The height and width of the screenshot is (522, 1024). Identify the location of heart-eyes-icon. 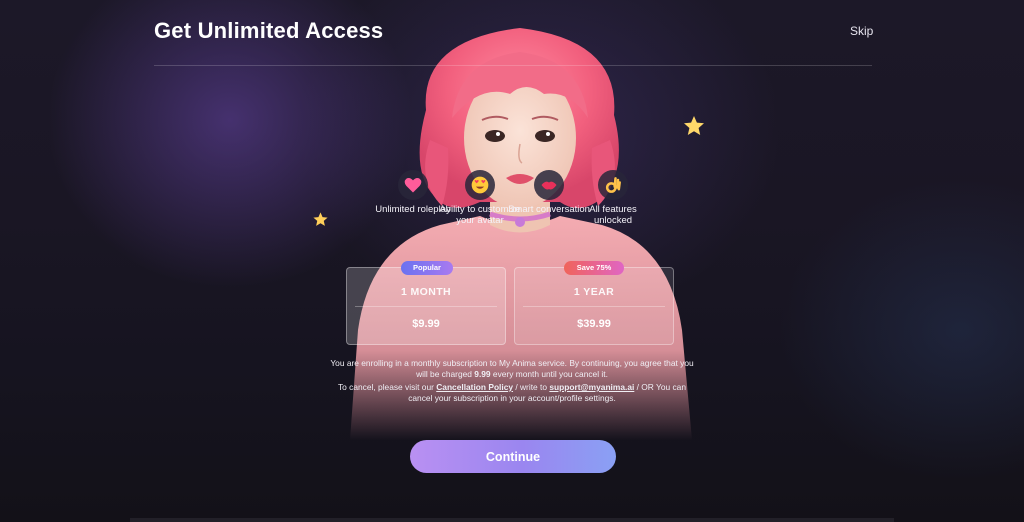
(480, 185).